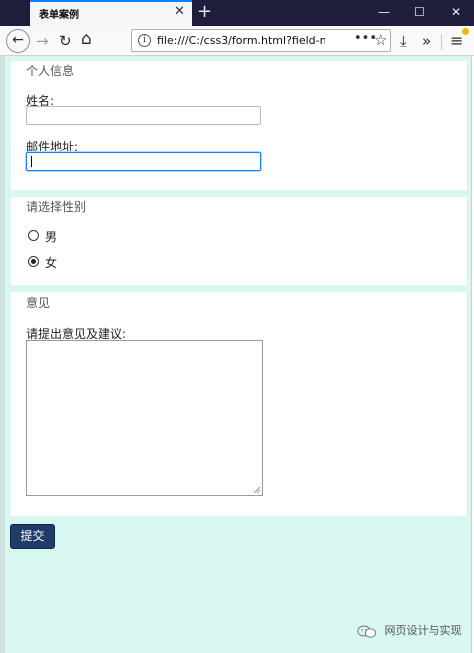 The height and width of the screenshot is (653, 474). Describe the element at coordinates (204, 12) in the screenshot. I see `new-tab-button: +` at that location.